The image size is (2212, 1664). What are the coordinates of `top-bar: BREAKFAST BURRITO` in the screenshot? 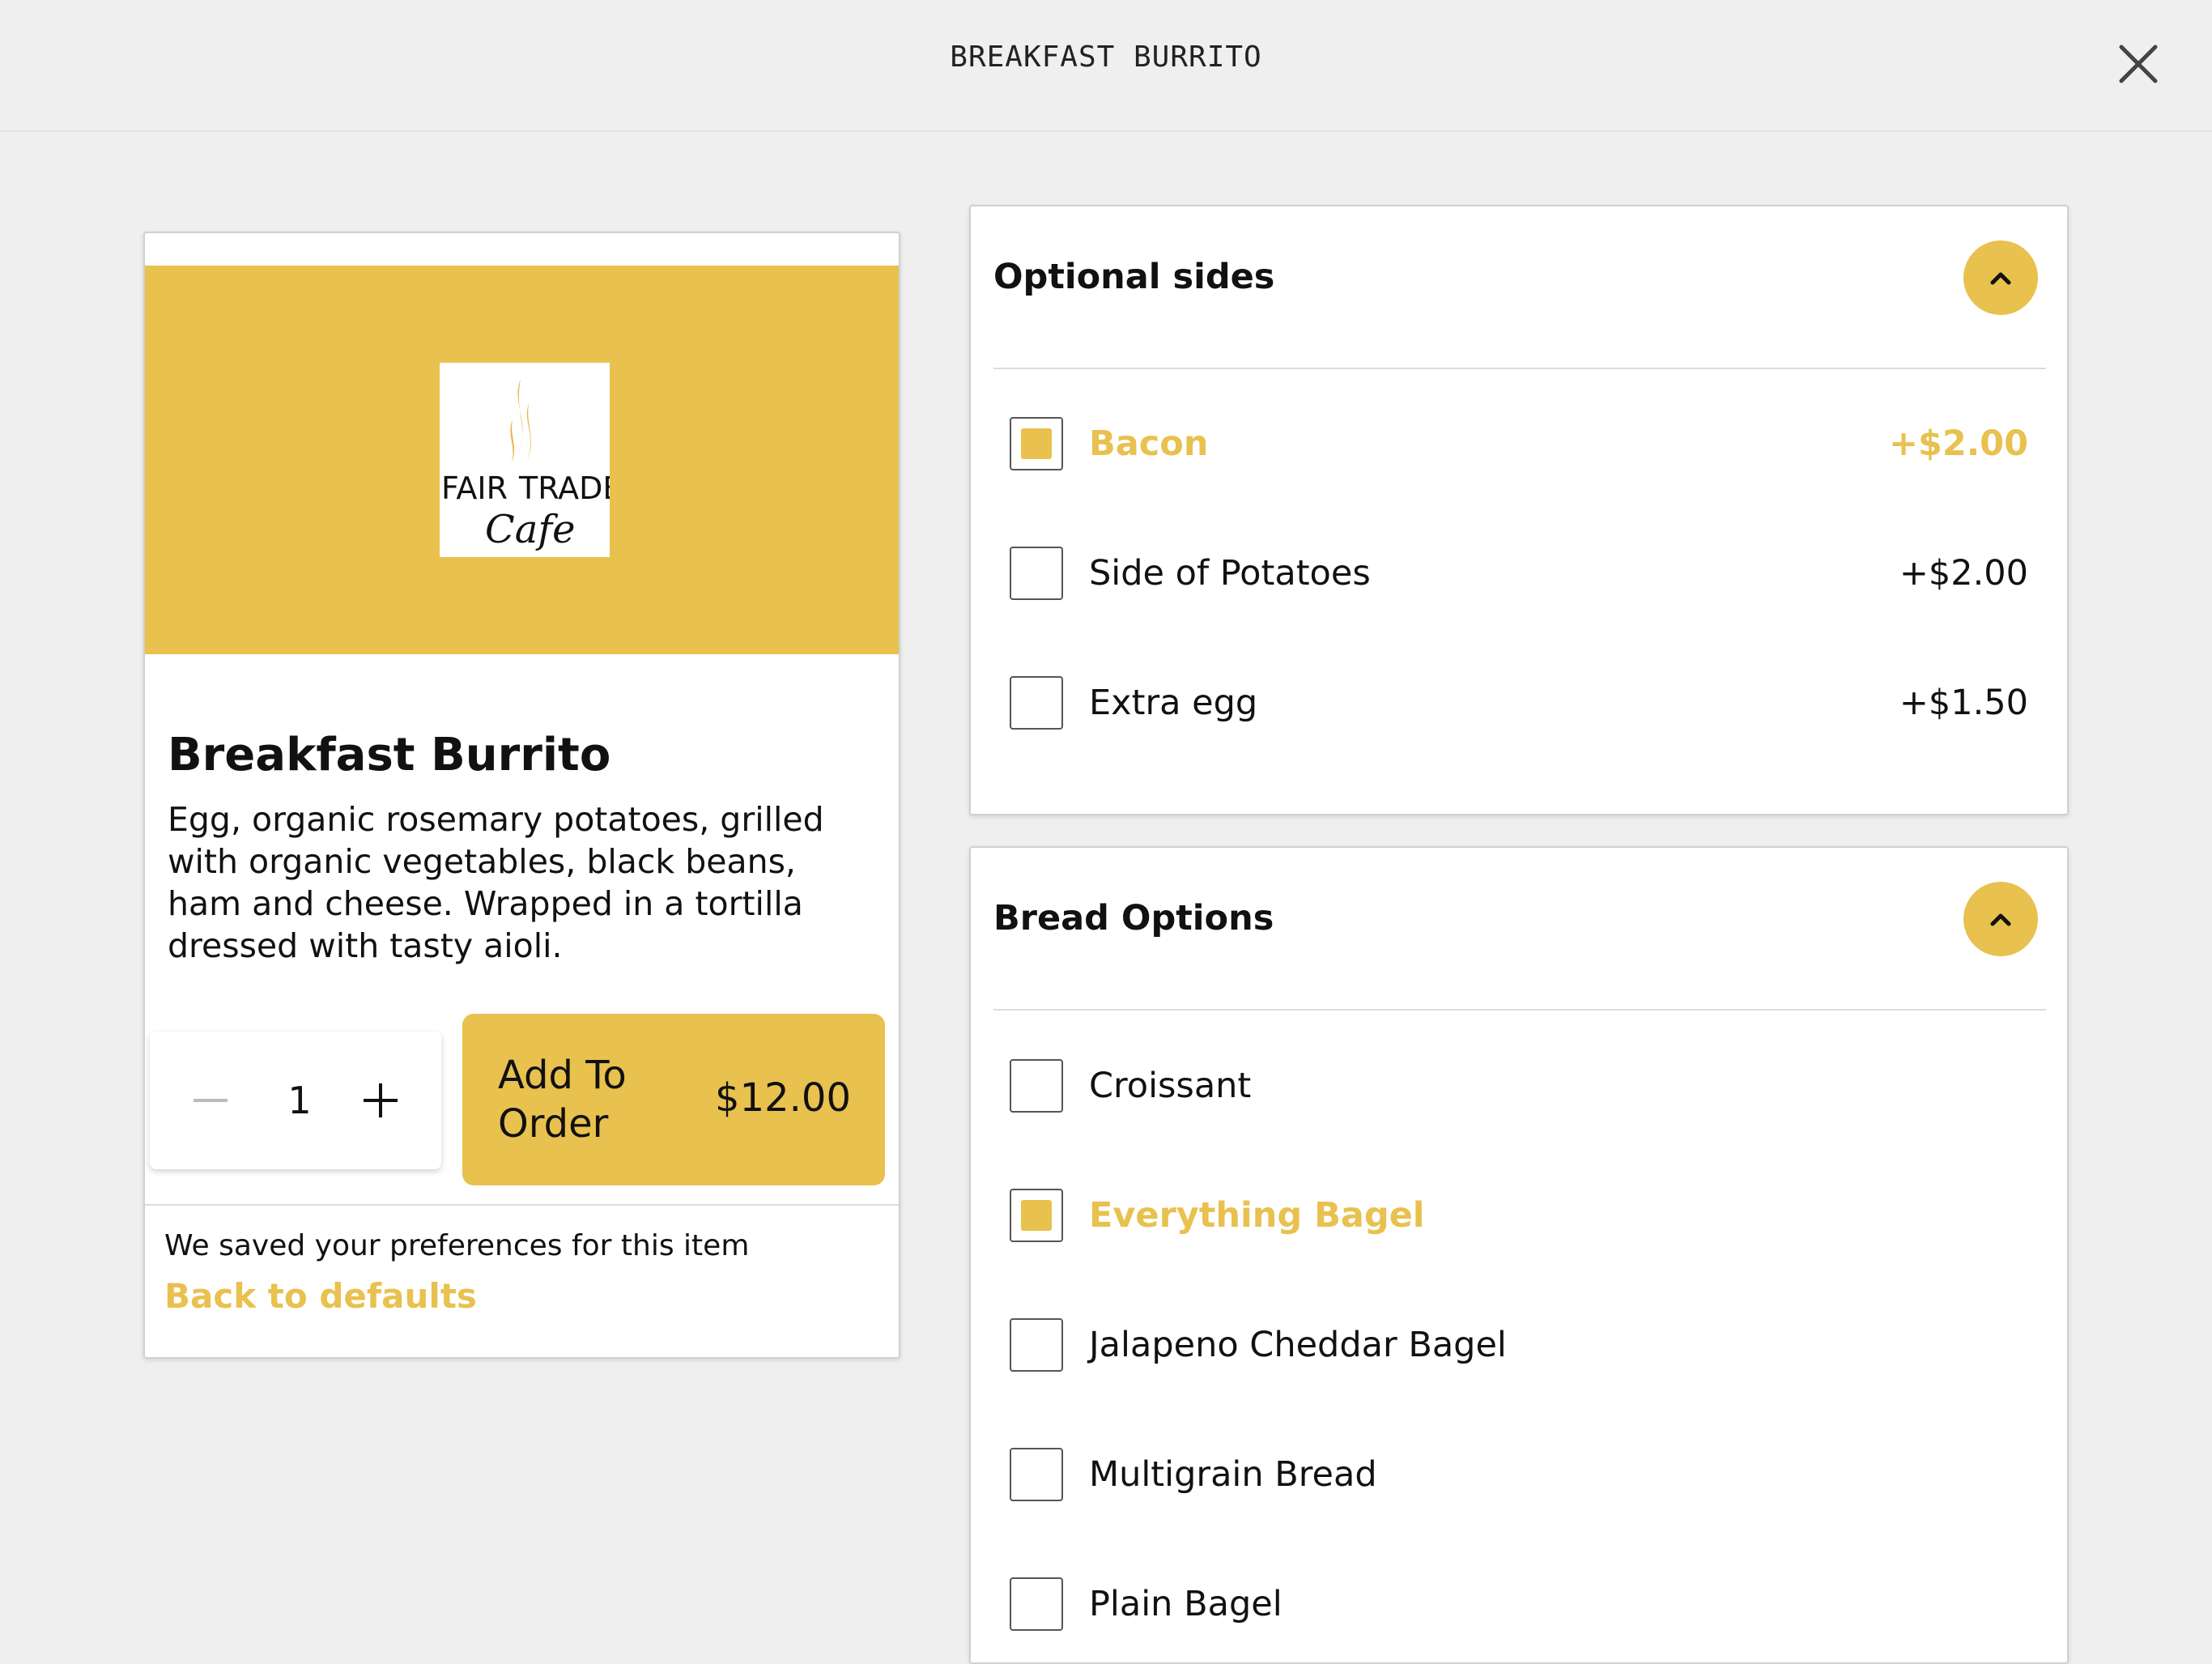 It's located at (1106, 66).